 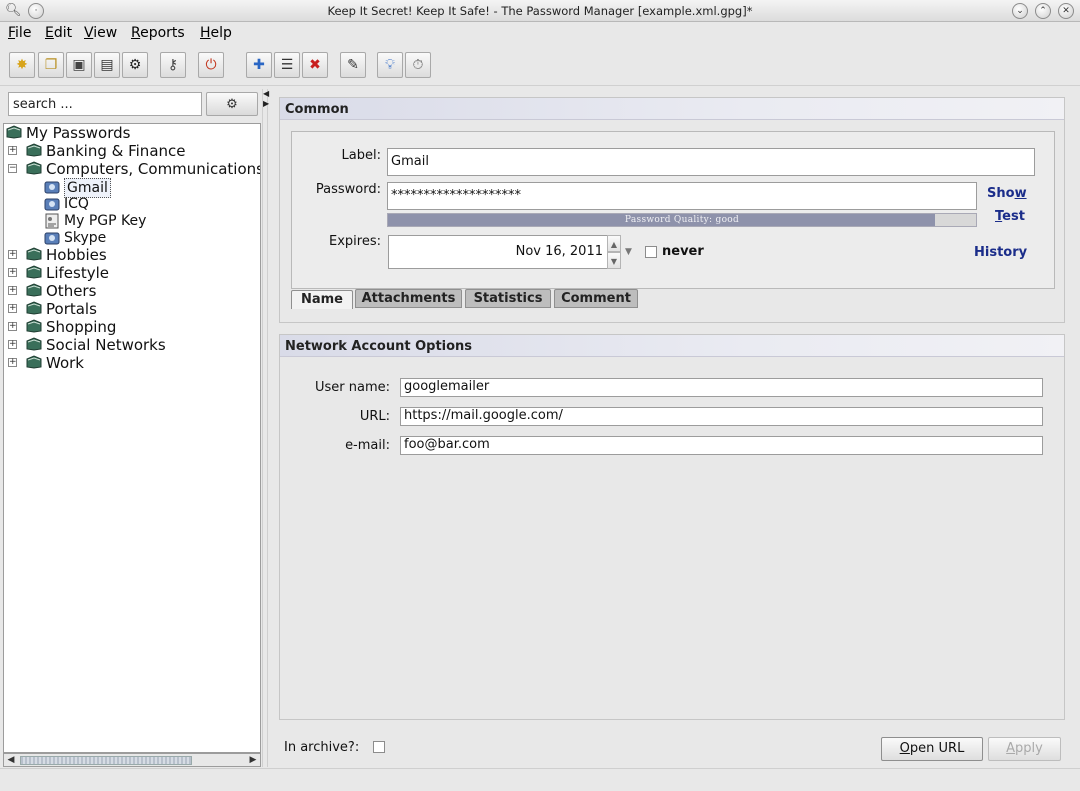 I want to click on save-icon: ▣, so click(x=79, y=65).